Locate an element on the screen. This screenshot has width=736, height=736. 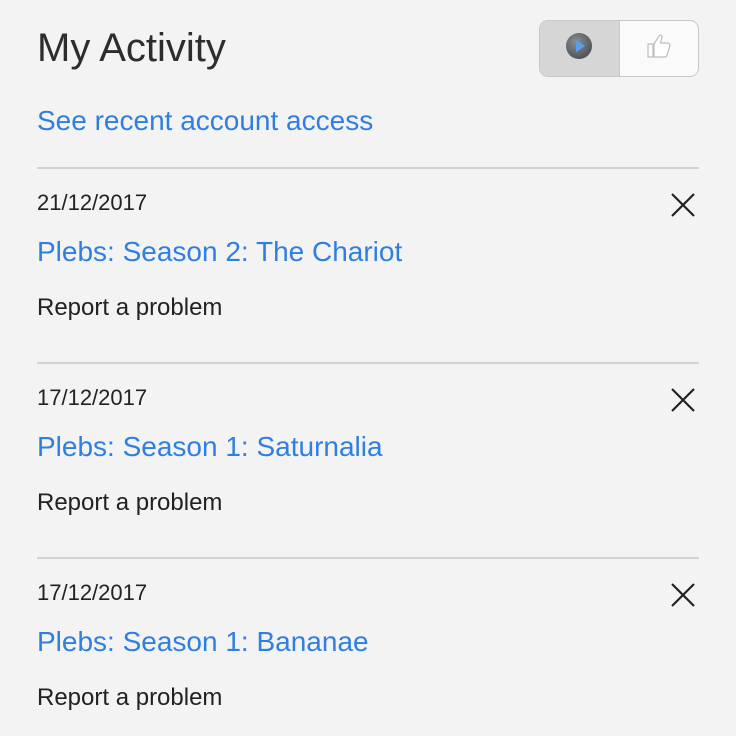
activity-title-link: Plebs: Season 2: The Chariot is located at coordinates (219, 252).